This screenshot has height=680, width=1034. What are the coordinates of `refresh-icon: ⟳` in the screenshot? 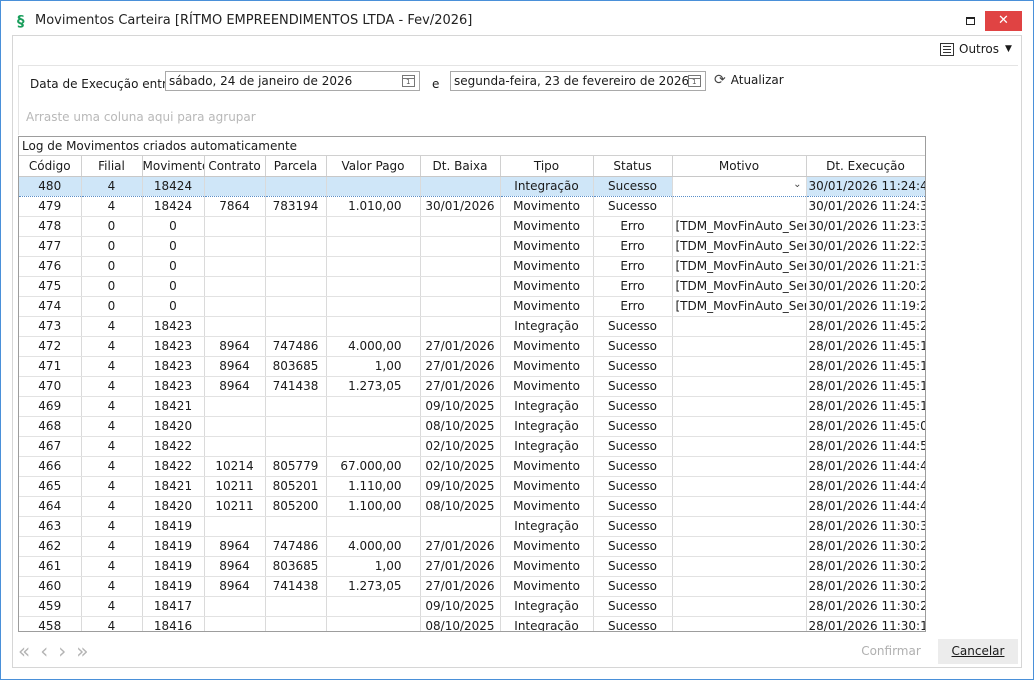 It's located at (720, 80).